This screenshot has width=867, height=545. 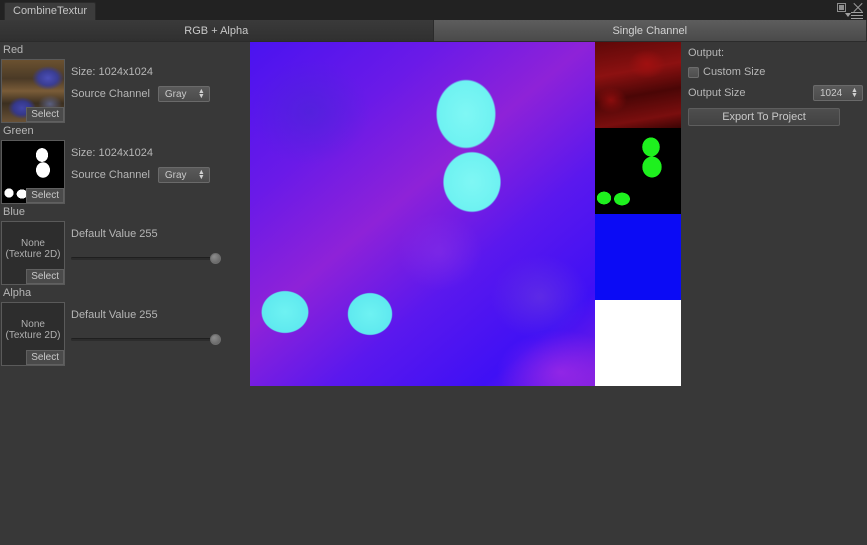 I want to click on source-channel-label-red: Source Channel, so click(x=110, y=94).